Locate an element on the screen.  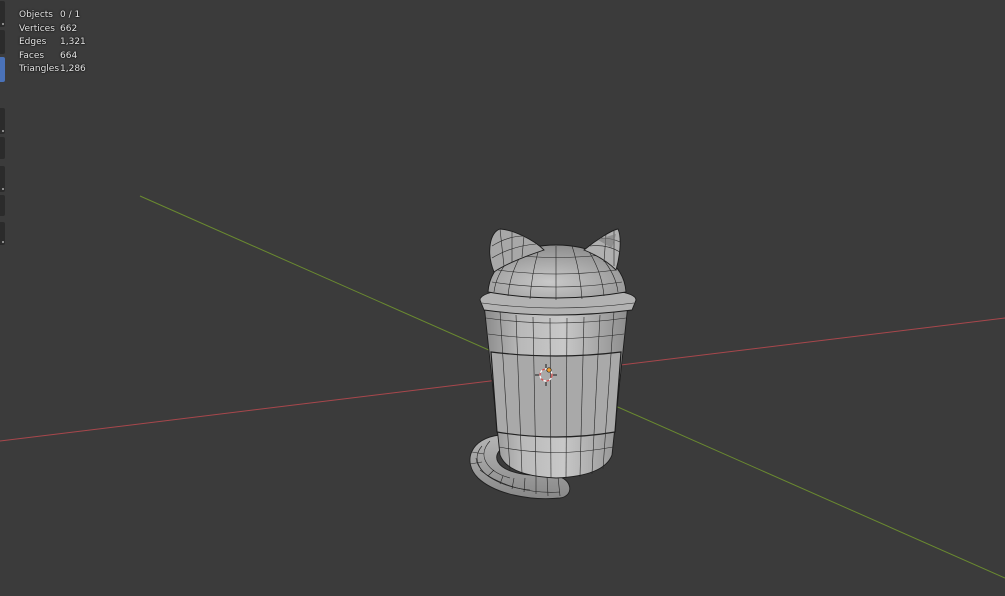
stat-row-objects: Objects 0 / 1 is located at coordinates (52, 16).